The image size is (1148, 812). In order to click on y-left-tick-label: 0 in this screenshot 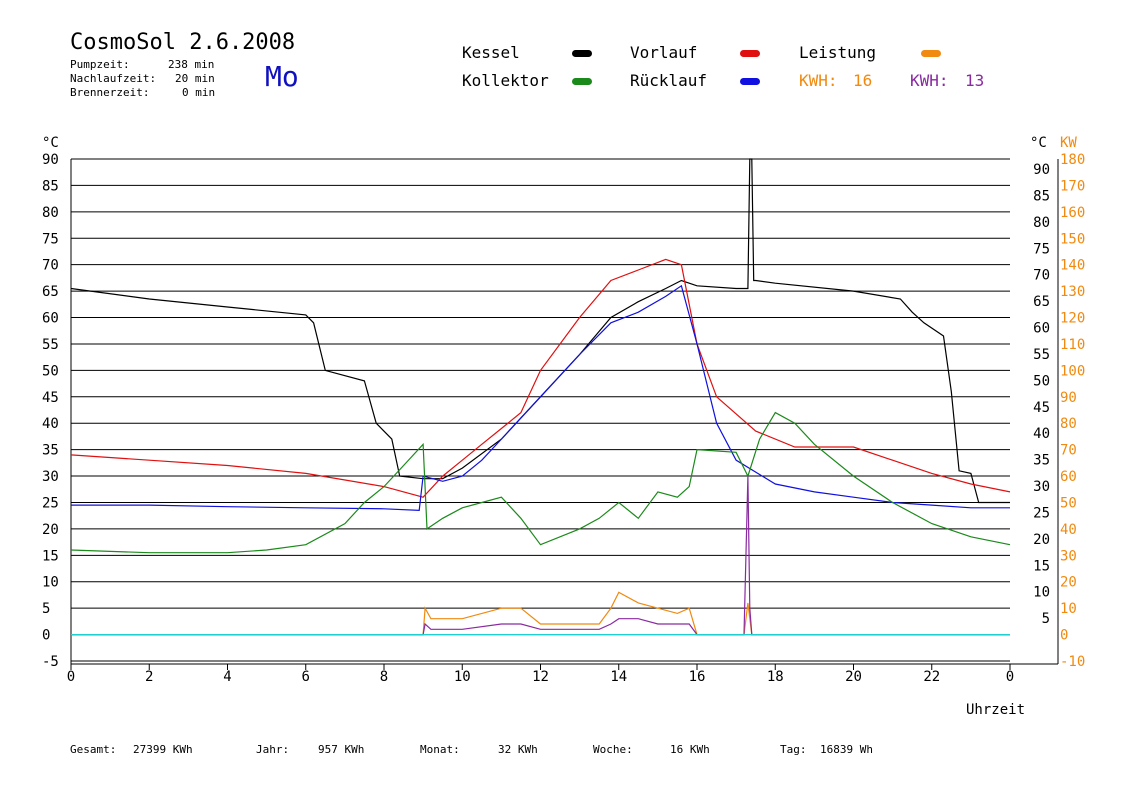, I will do `click(46, 636)`.